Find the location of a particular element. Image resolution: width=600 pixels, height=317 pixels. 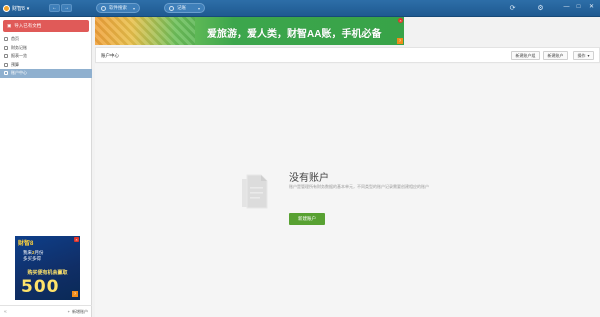

ad-line1-prefix: 我来 is located at coordinates (27, 252).